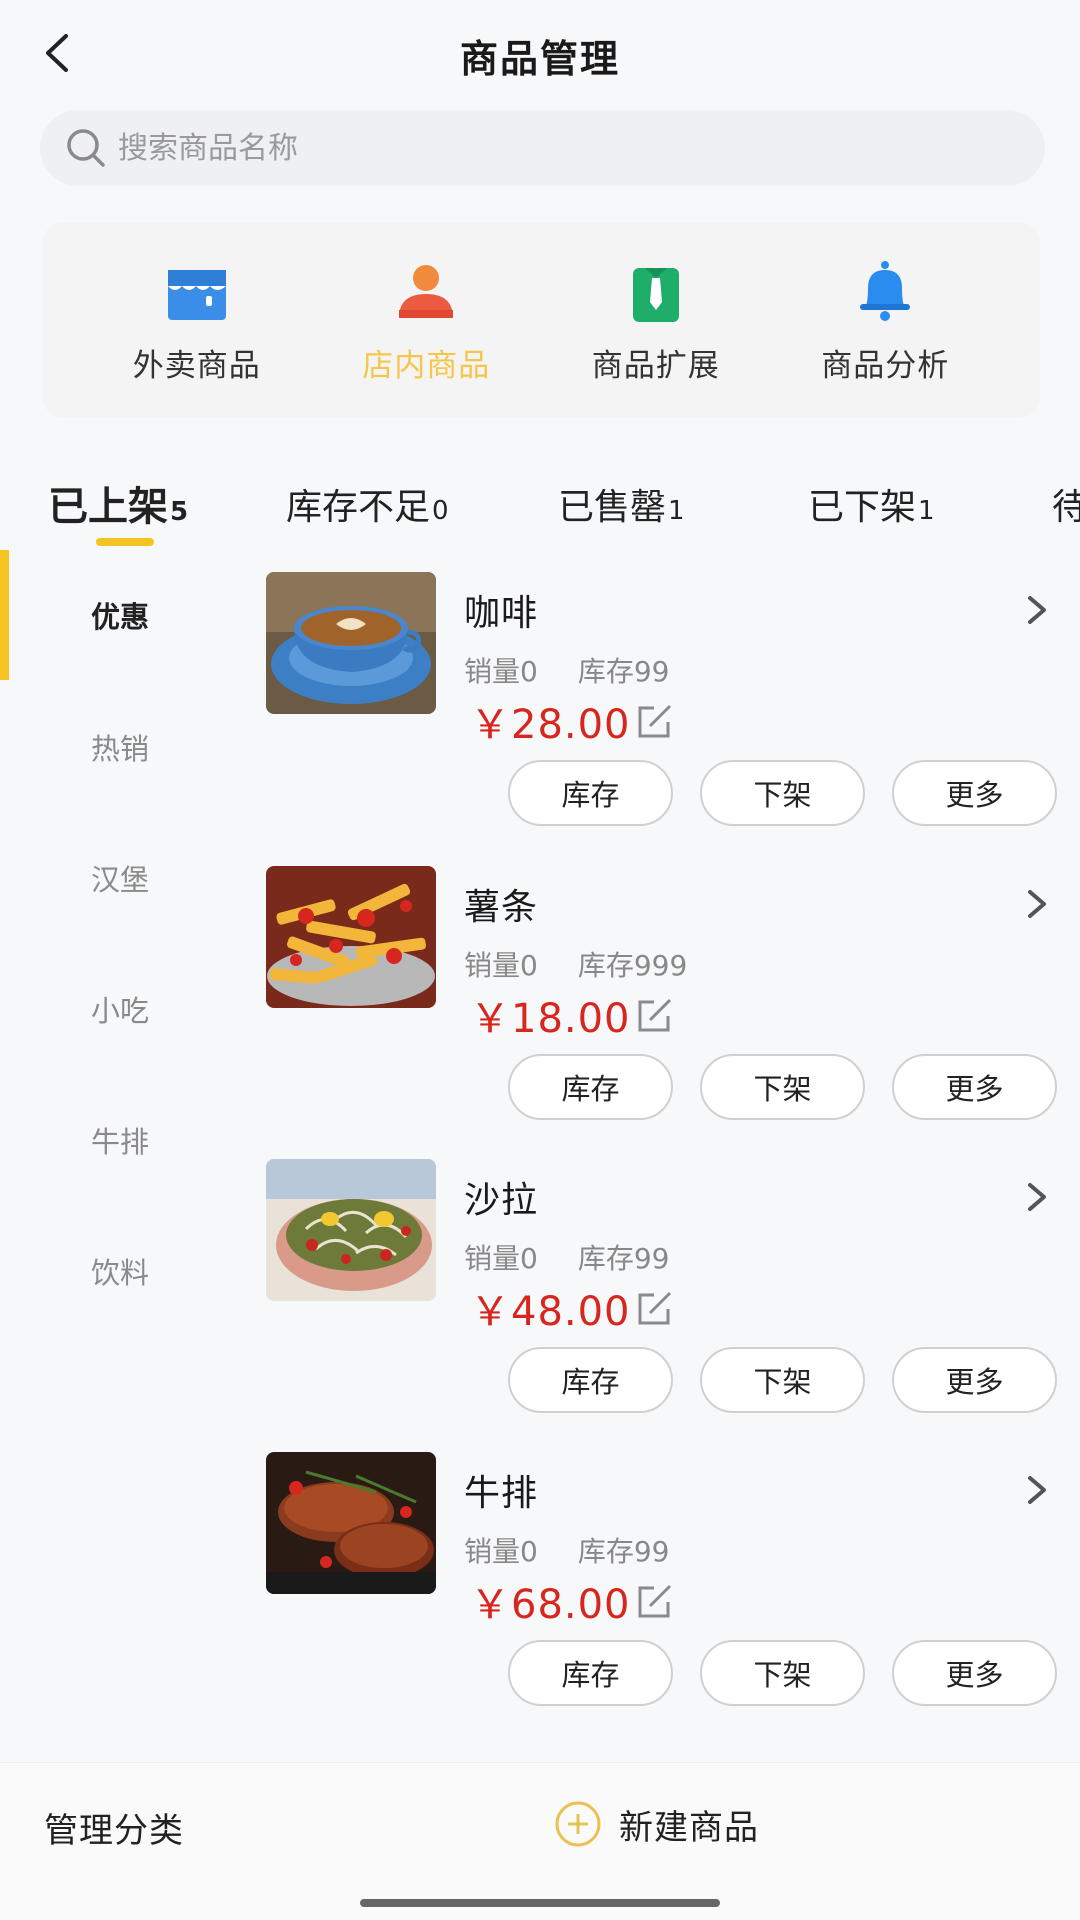  I want to click on category-label: 外卖商品, so click(196, 365).